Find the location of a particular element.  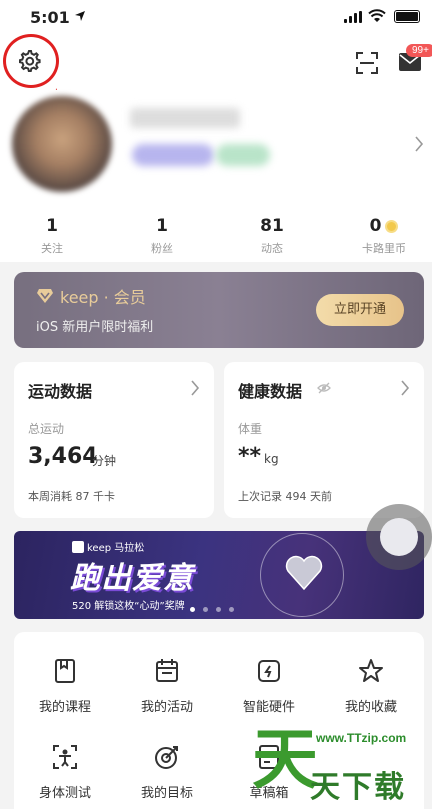

sport-data-card: 运动数据 总运动 3,464 分钟 本周消耗 87 千卡 is located at coordinates (114, 440).